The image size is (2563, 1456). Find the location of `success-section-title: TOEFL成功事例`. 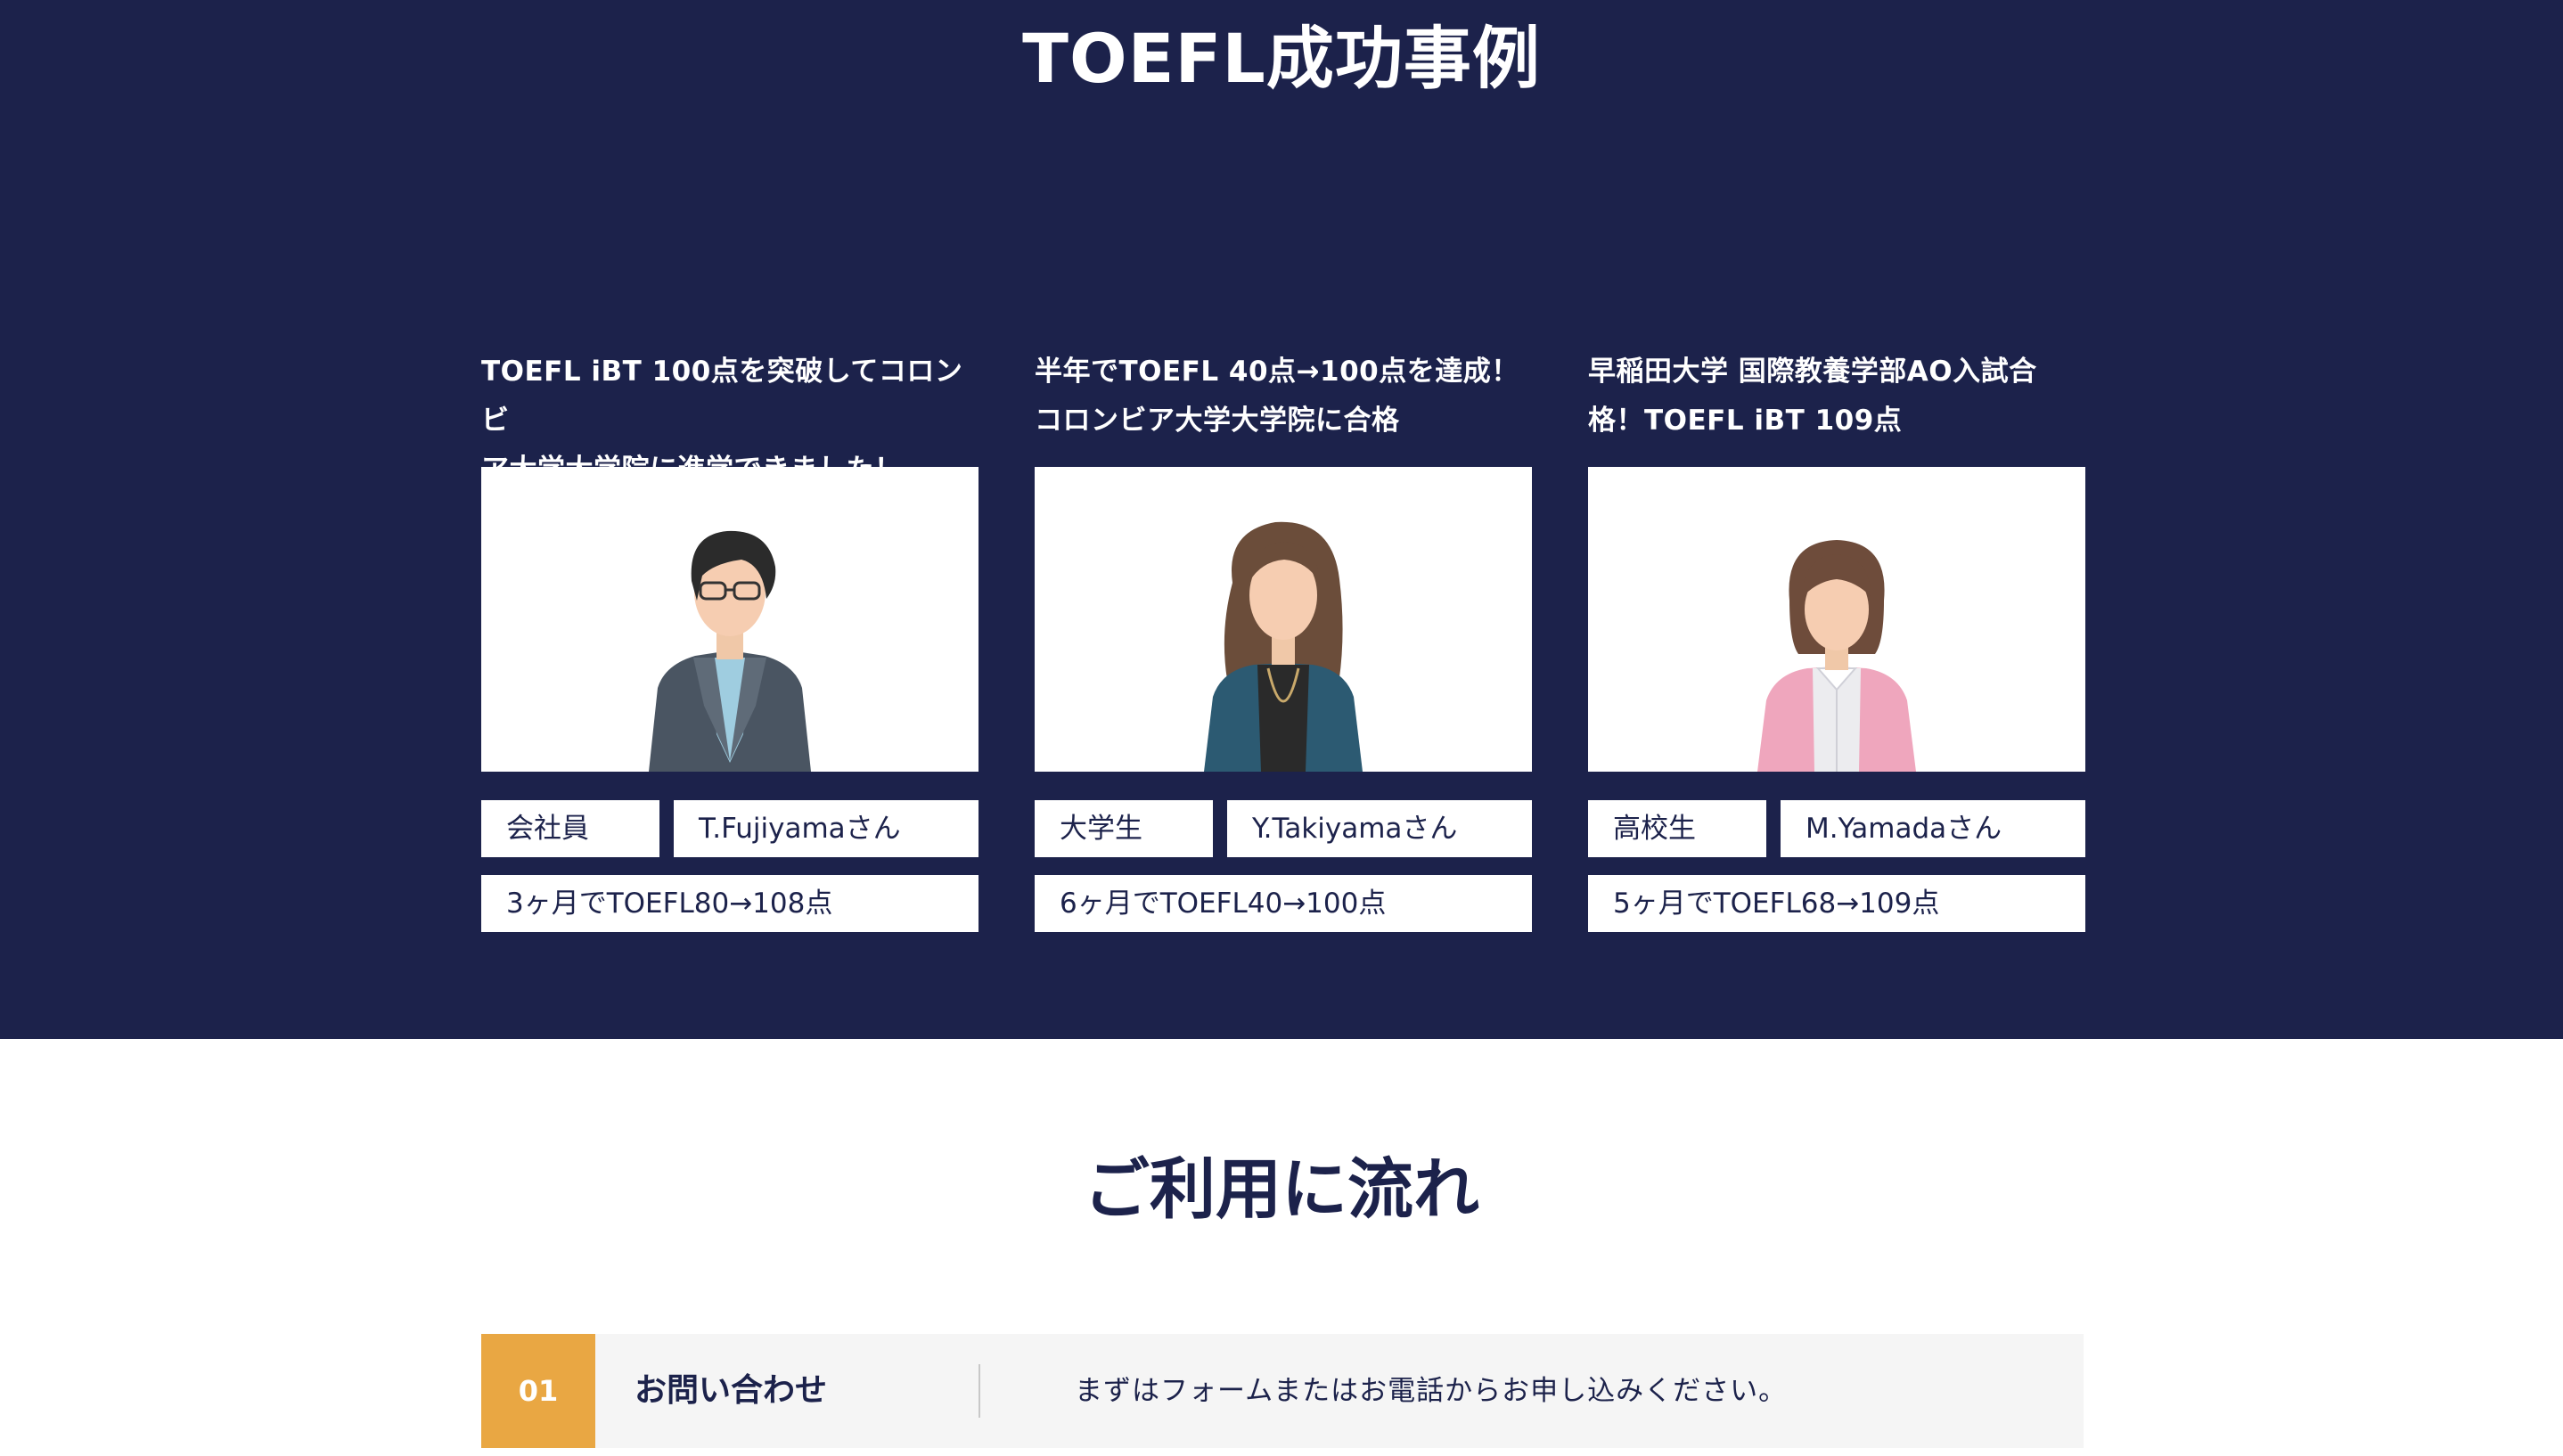

success-section-title: TOEFL成功事例 is located at coordinates (1281, 58).